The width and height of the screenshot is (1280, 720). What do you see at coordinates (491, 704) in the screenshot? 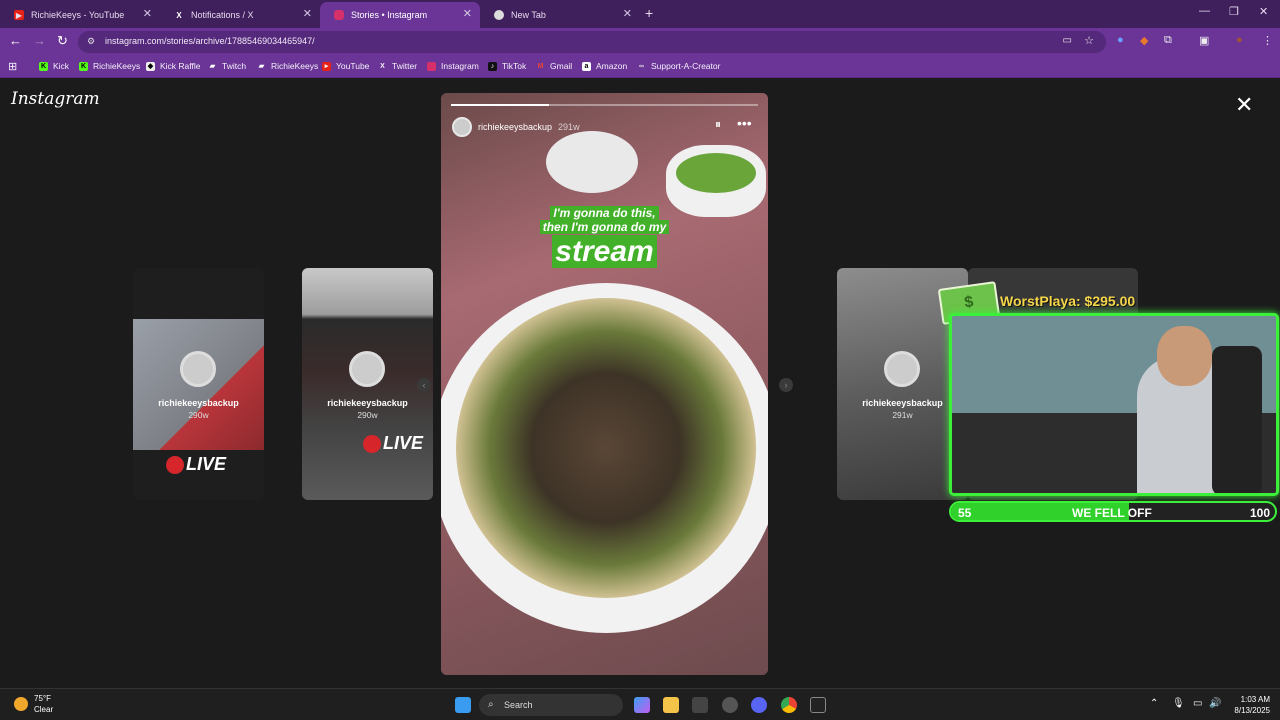
I see `search-icon: ⌕` at bounding box center [491, 704].